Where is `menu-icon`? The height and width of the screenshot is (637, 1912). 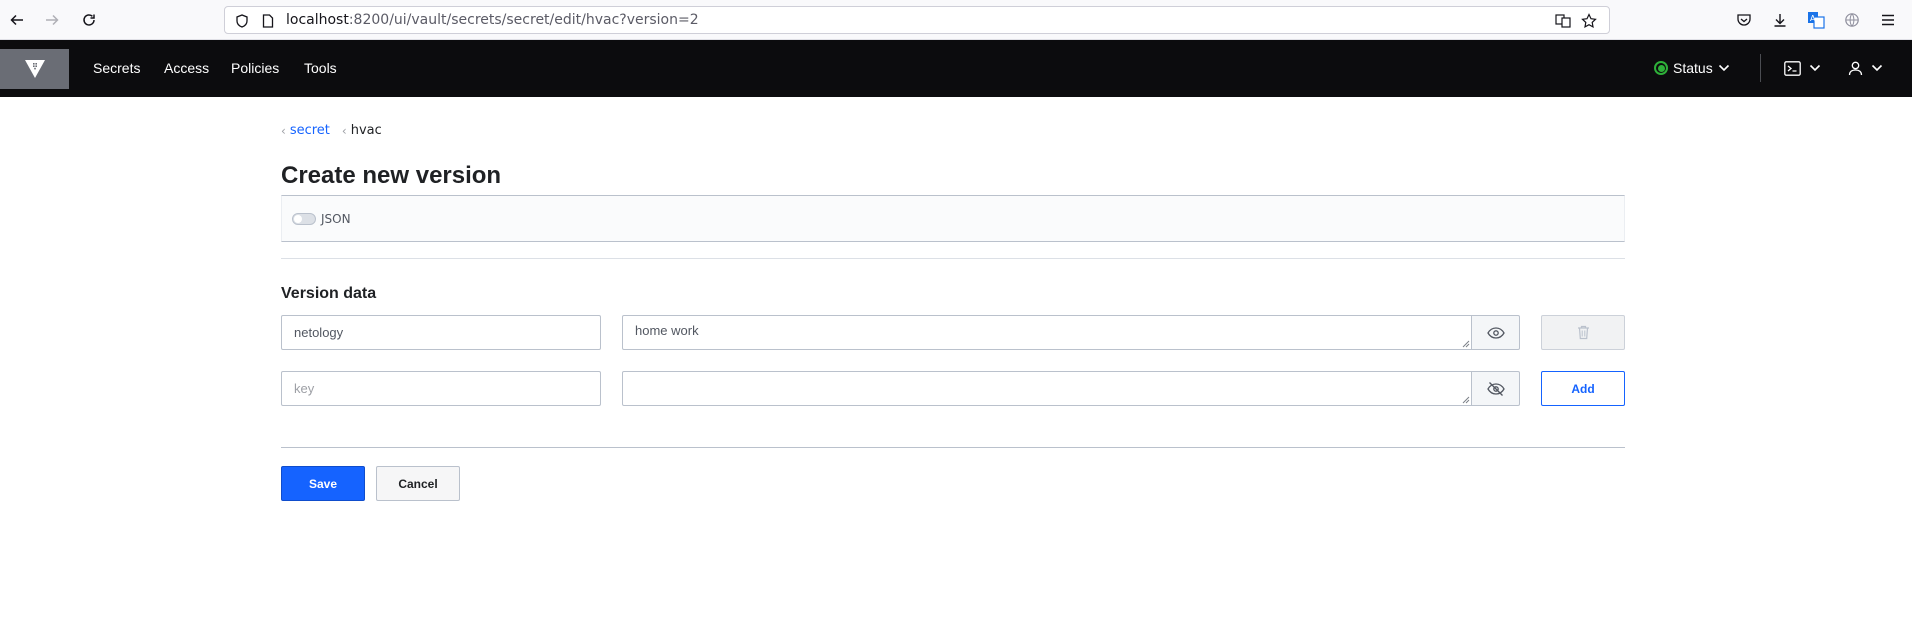 menu-icon is located at coordinates (1888, 20).